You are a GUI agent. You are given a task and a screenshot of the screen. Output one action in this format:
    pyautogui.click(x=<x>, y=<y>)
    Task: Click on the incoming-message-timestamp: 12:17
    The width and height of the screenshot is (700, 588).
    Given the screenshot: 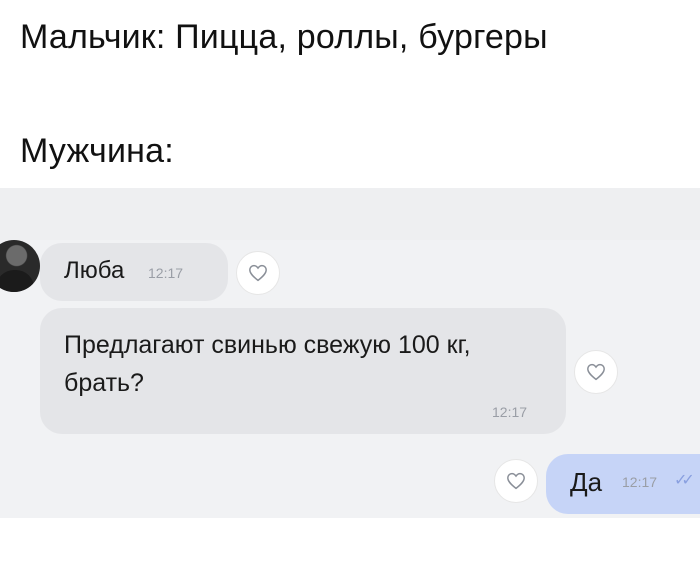 What is the action you would take?
    pyautogui.click(x=510, y=412)
    